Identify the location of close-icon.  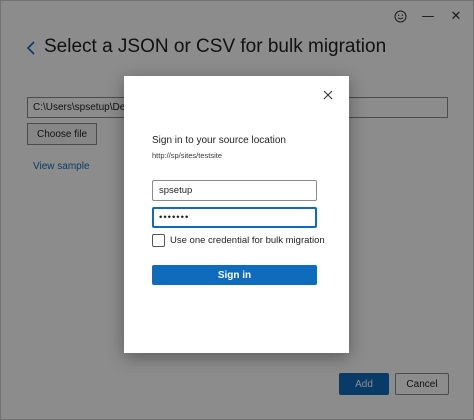
(328, 95).